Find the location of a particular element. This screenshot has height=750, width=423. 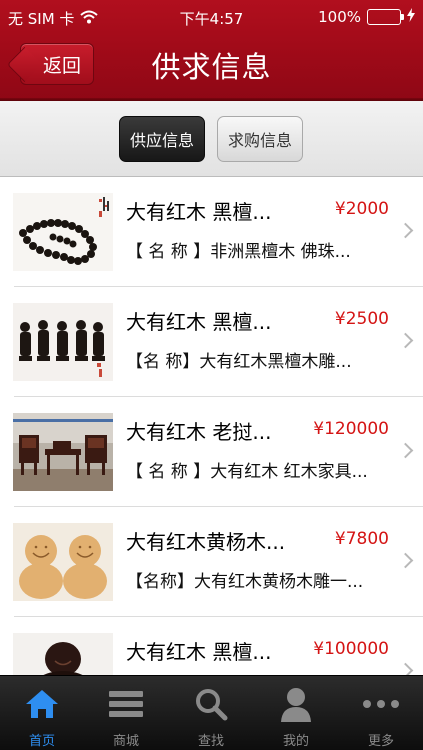

list-item: 大有红木 黑檀... ¥100000 is located at coordinates (211, 646).